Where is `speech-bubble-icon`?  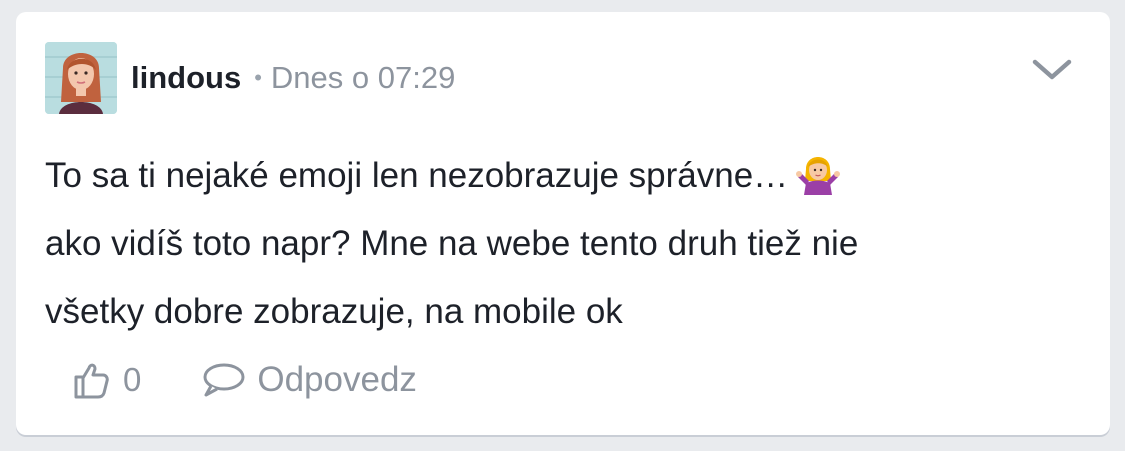 speech-bubble-icon is located at coordinates (224, 380).